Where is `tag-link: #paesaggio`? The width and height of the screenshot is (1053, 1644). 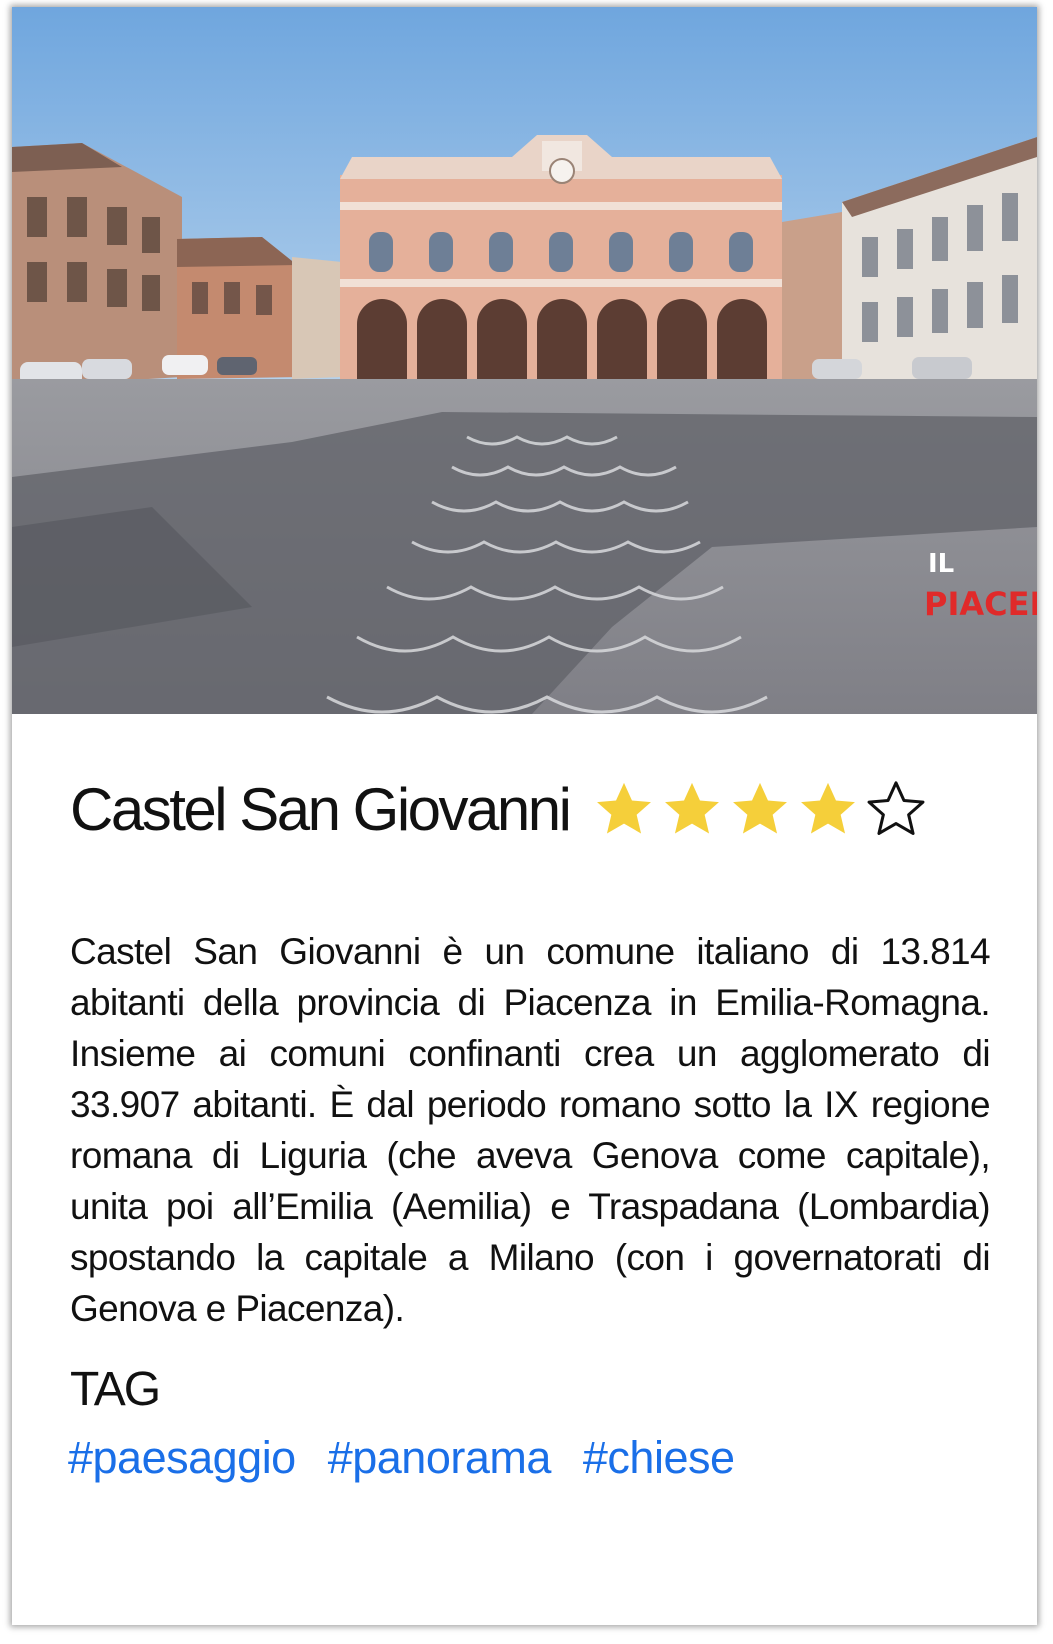
tag-link: #paesaggio is located at coordinates (182, 1458).